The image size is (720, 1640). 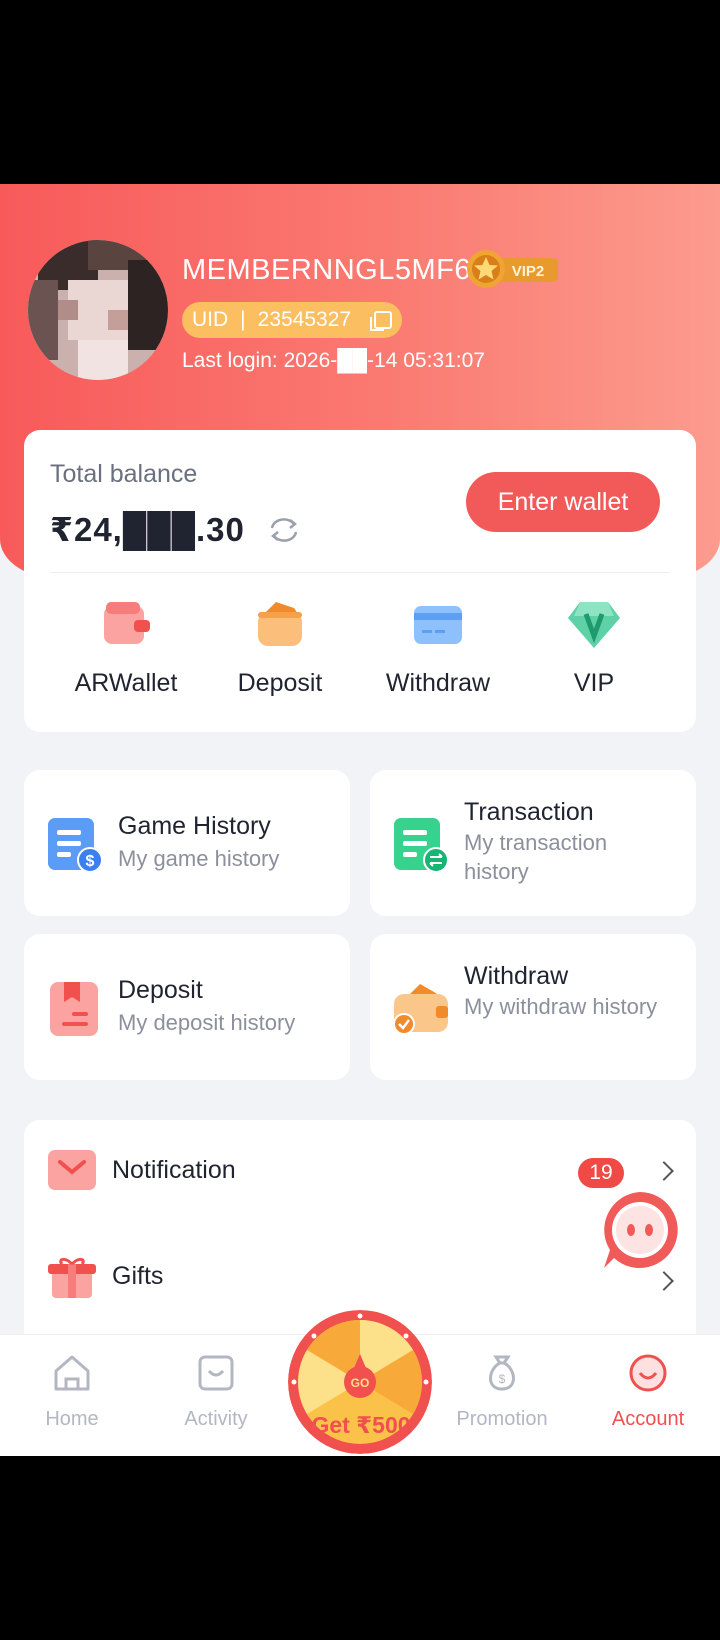 I want to click on nav-label: Account, so click(x=648, y=1419).